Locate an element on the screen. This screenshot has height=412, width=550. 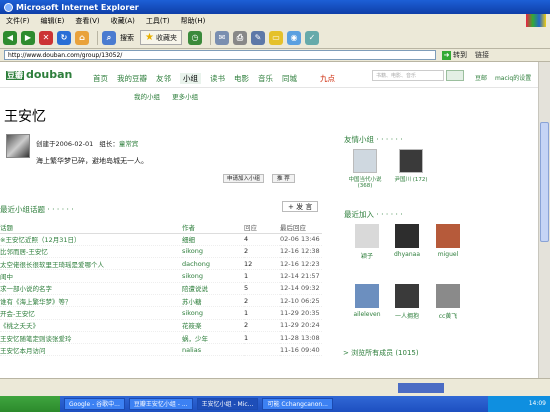
col-last-reply: 最后回应 is located at coordinates (301, 227).